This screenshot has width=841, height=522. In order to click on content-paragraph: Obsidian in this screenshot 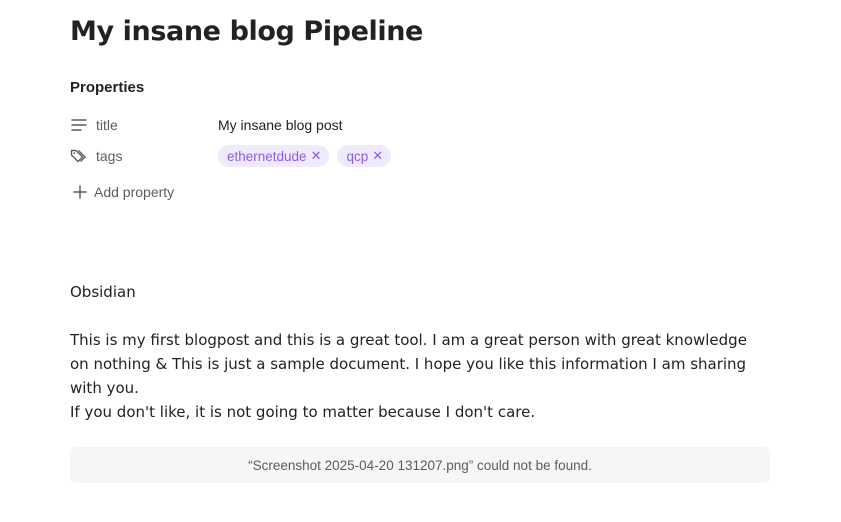, I will do `click(420, 292)`.